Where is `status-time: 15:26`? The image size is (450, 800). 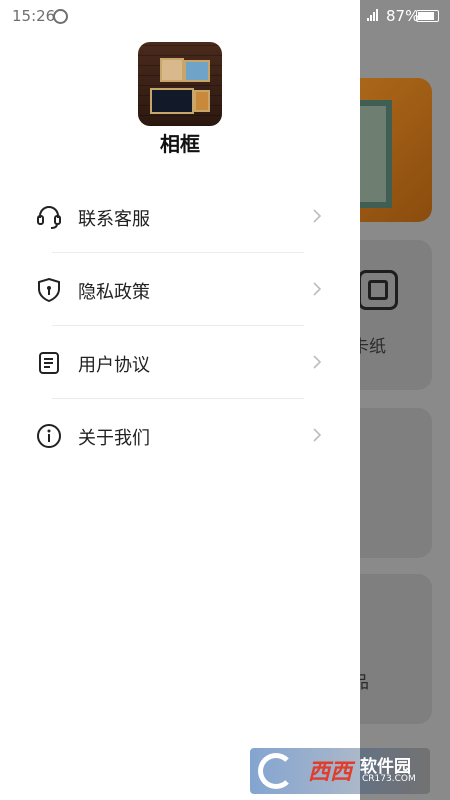
status-time: 15:26 is located at coordinates (34, 16).